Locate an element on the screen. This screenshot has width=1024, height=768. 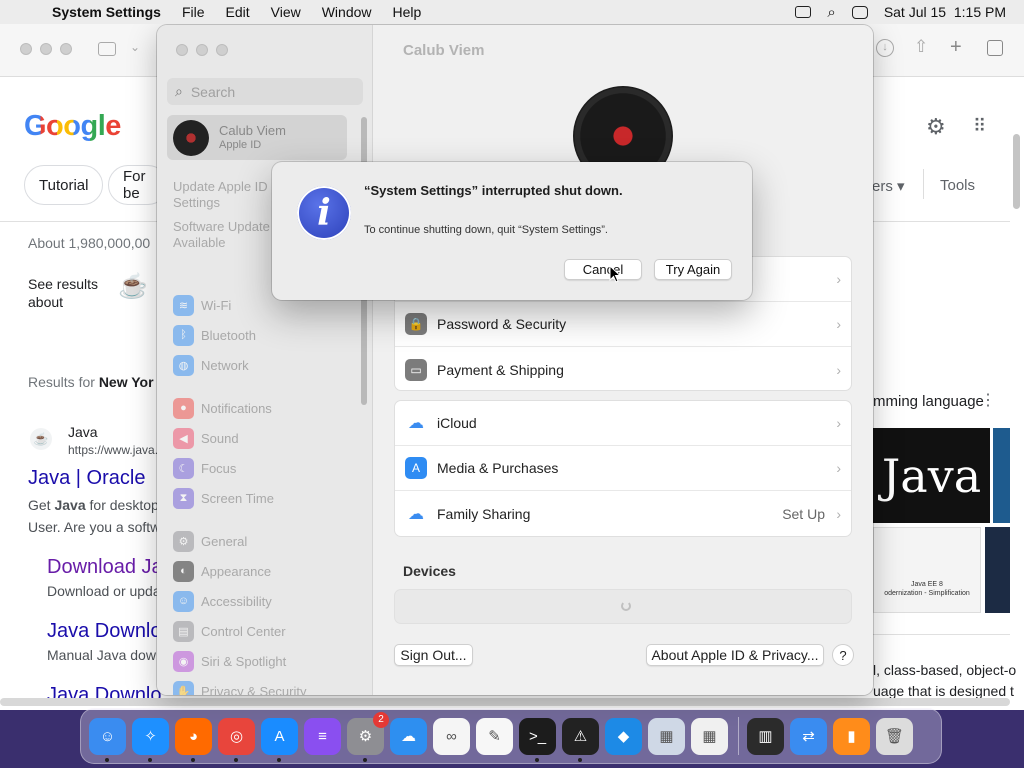
dock-safari-icon: ✧ is located at coordinates (150, 739).